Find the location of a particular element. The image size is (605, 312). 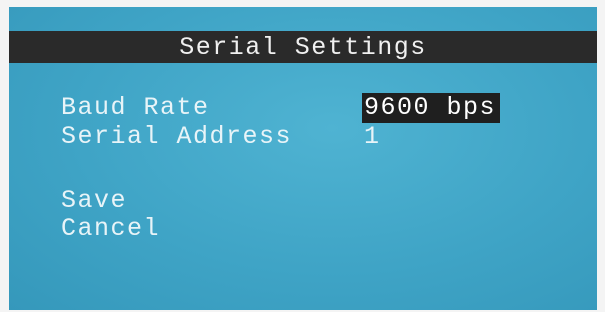

menu-item-serial-address-label: Serial Address is located at coordinates (176, 136).